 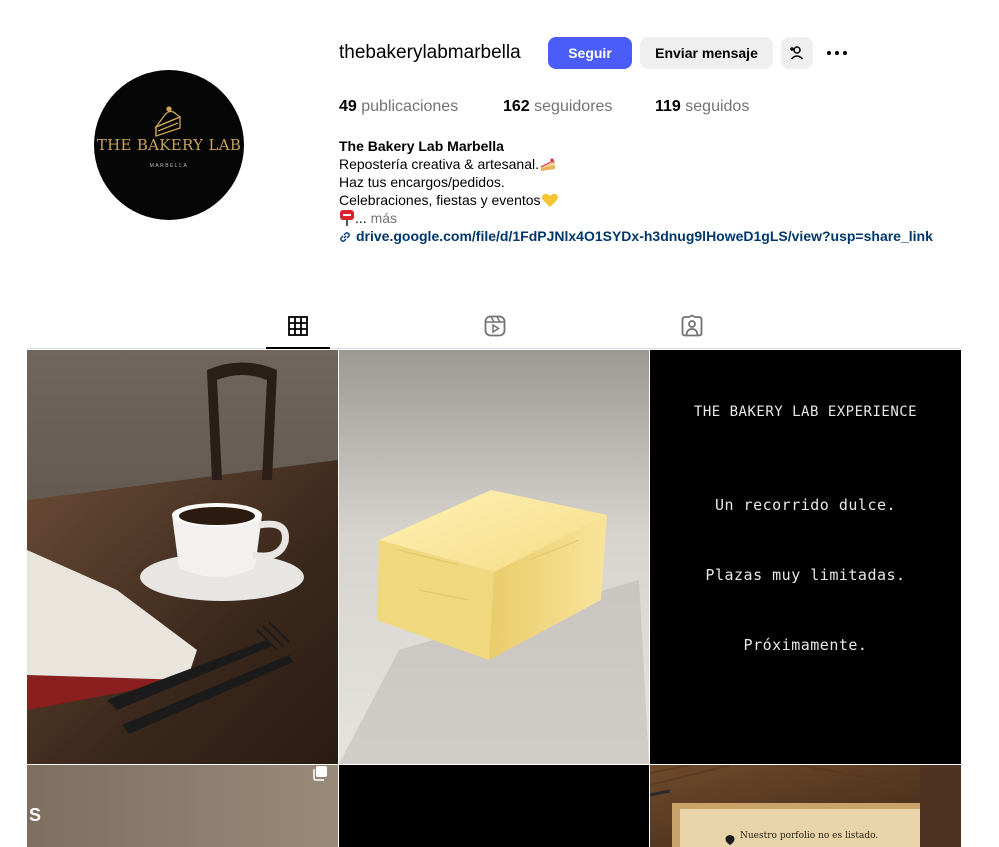 I want to click on reels-icon, so click(x=495, y=326).